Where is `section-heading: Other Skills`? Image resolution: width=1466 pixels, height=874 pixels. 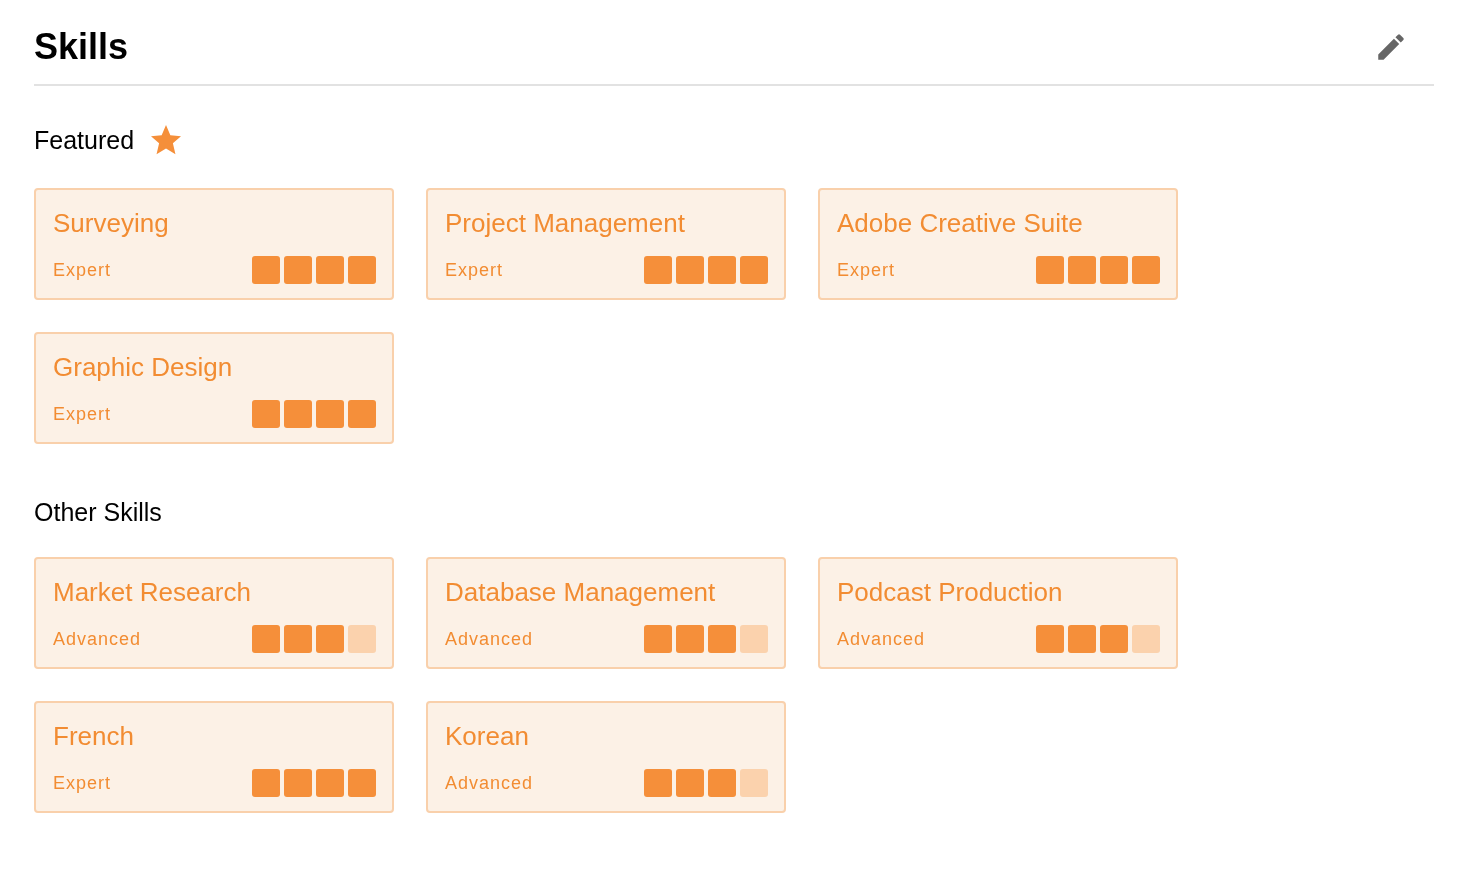
section-heading: Other Skills is located at coordinates (98, 512).